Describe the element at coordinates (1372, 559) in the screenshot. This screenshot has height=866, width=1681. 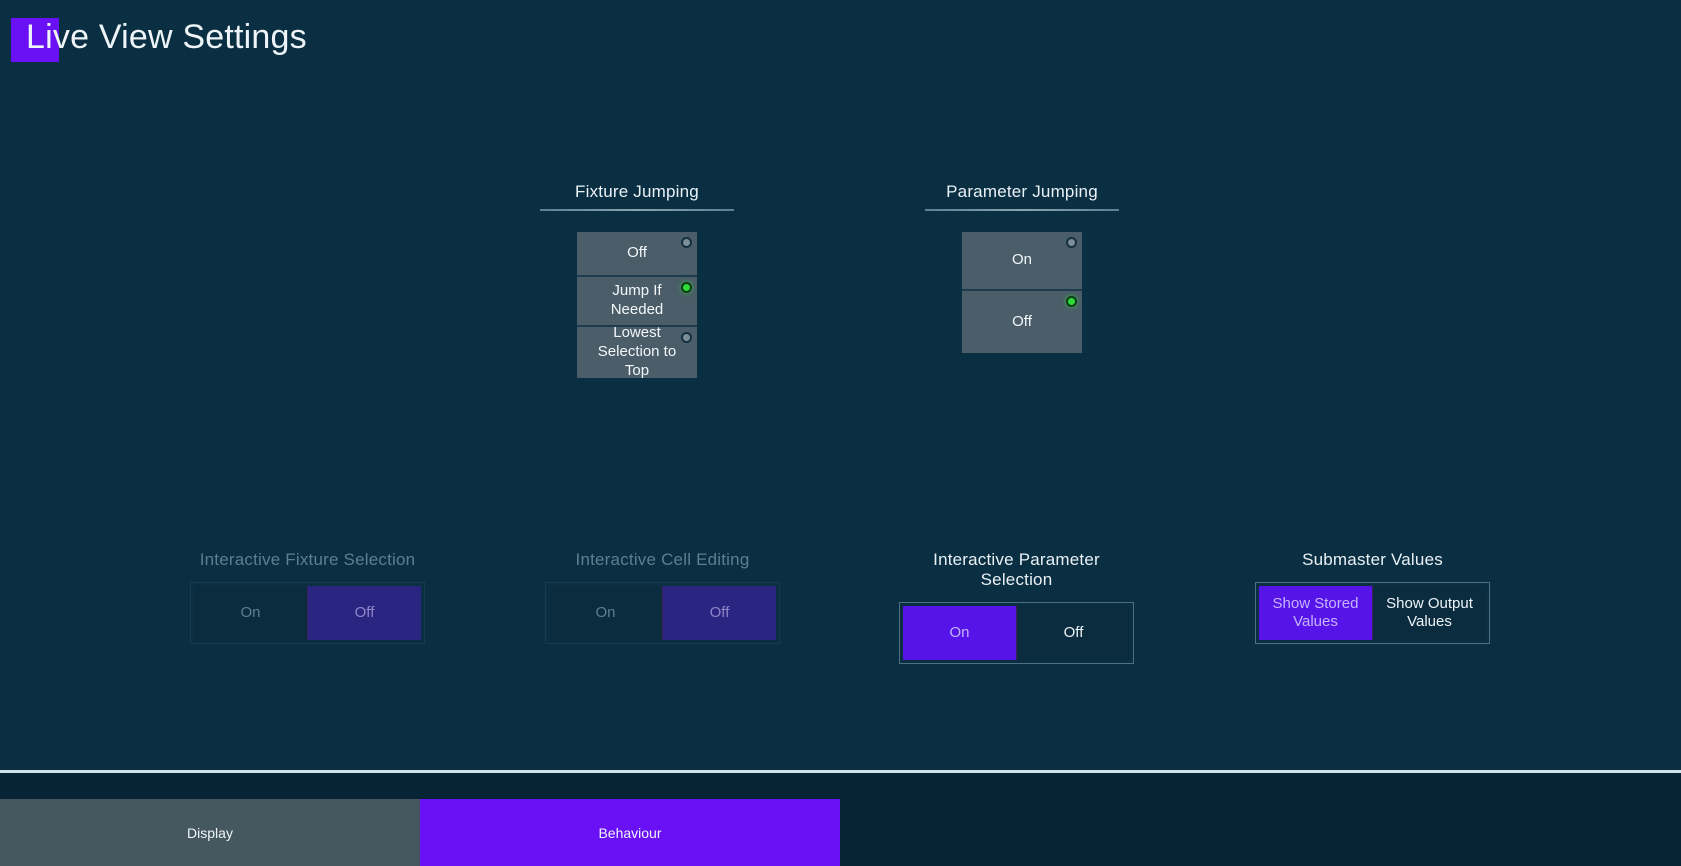
I see `group-title-submaster-values: Submaster Values` at that location.